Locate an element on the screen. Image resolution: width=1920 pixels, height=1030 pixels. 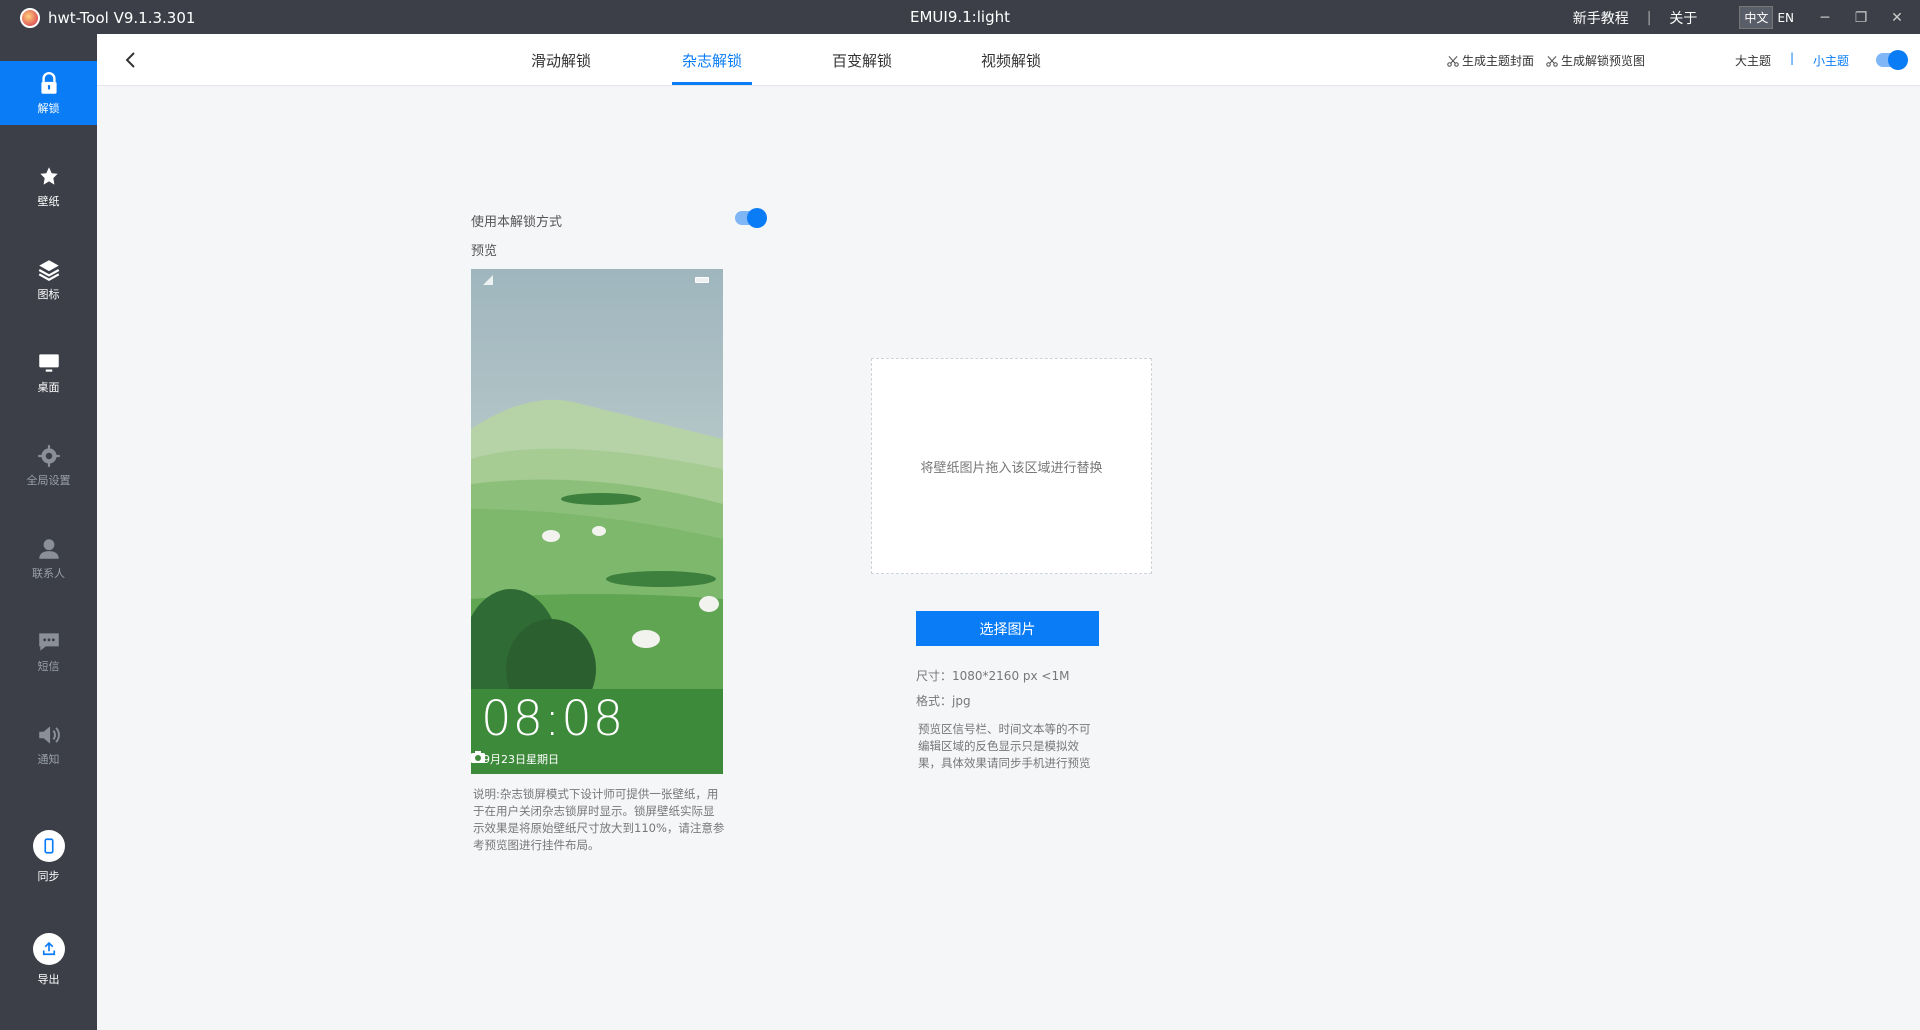
app-title: hwt-Tool V9.1.3.301 is located at coordinates (107, 18).